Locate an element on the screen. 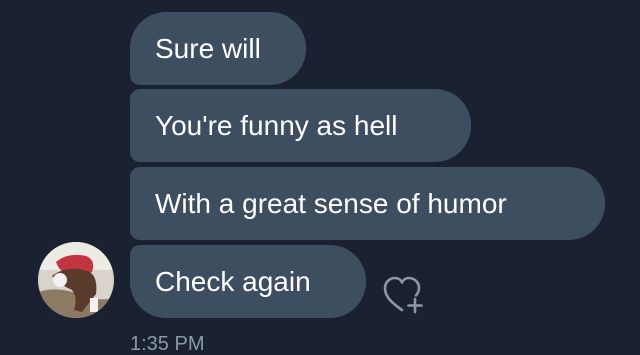 The height and width of the screenshot is (355, 640). avatar-photo is located at coordinates (76, 280).